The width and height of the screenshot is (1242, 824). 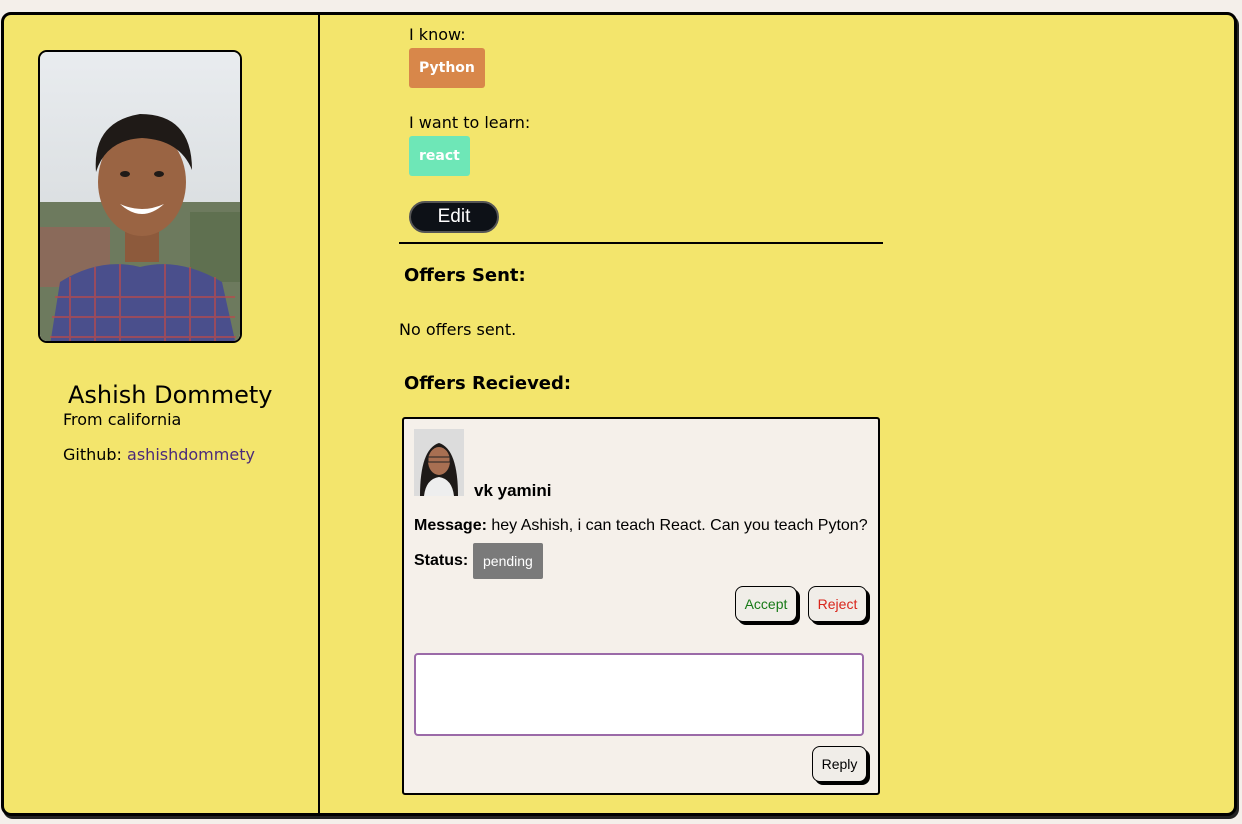 I want to click on sender-avatar, so click(x=439, y=462).